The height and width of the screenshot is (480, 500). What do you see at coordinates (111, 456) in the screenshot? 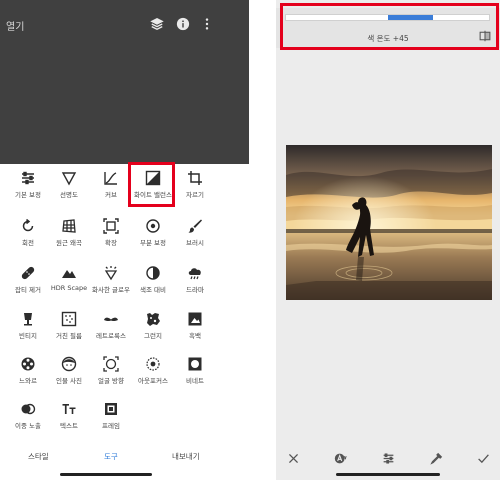
I see `tab-tools: 도구` at bounding box center [111, 456].